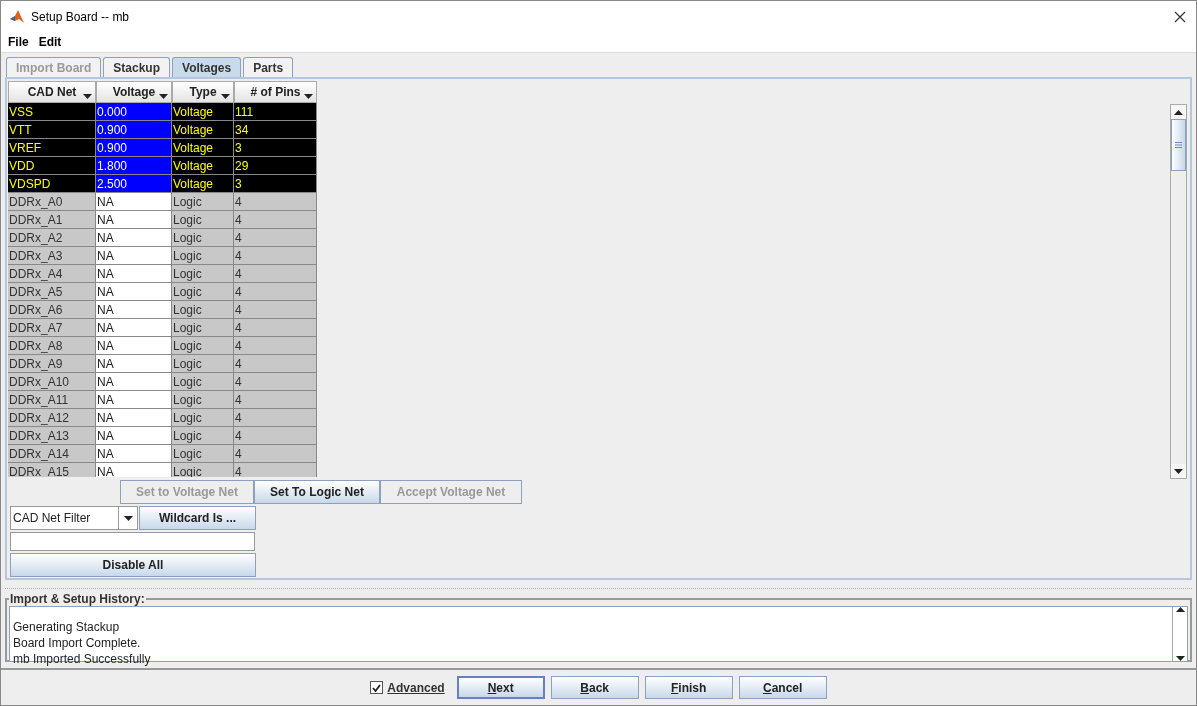  Describe the element at coordinates (275, 112) in the screenshot. I see `table-cell: 111` at that location.